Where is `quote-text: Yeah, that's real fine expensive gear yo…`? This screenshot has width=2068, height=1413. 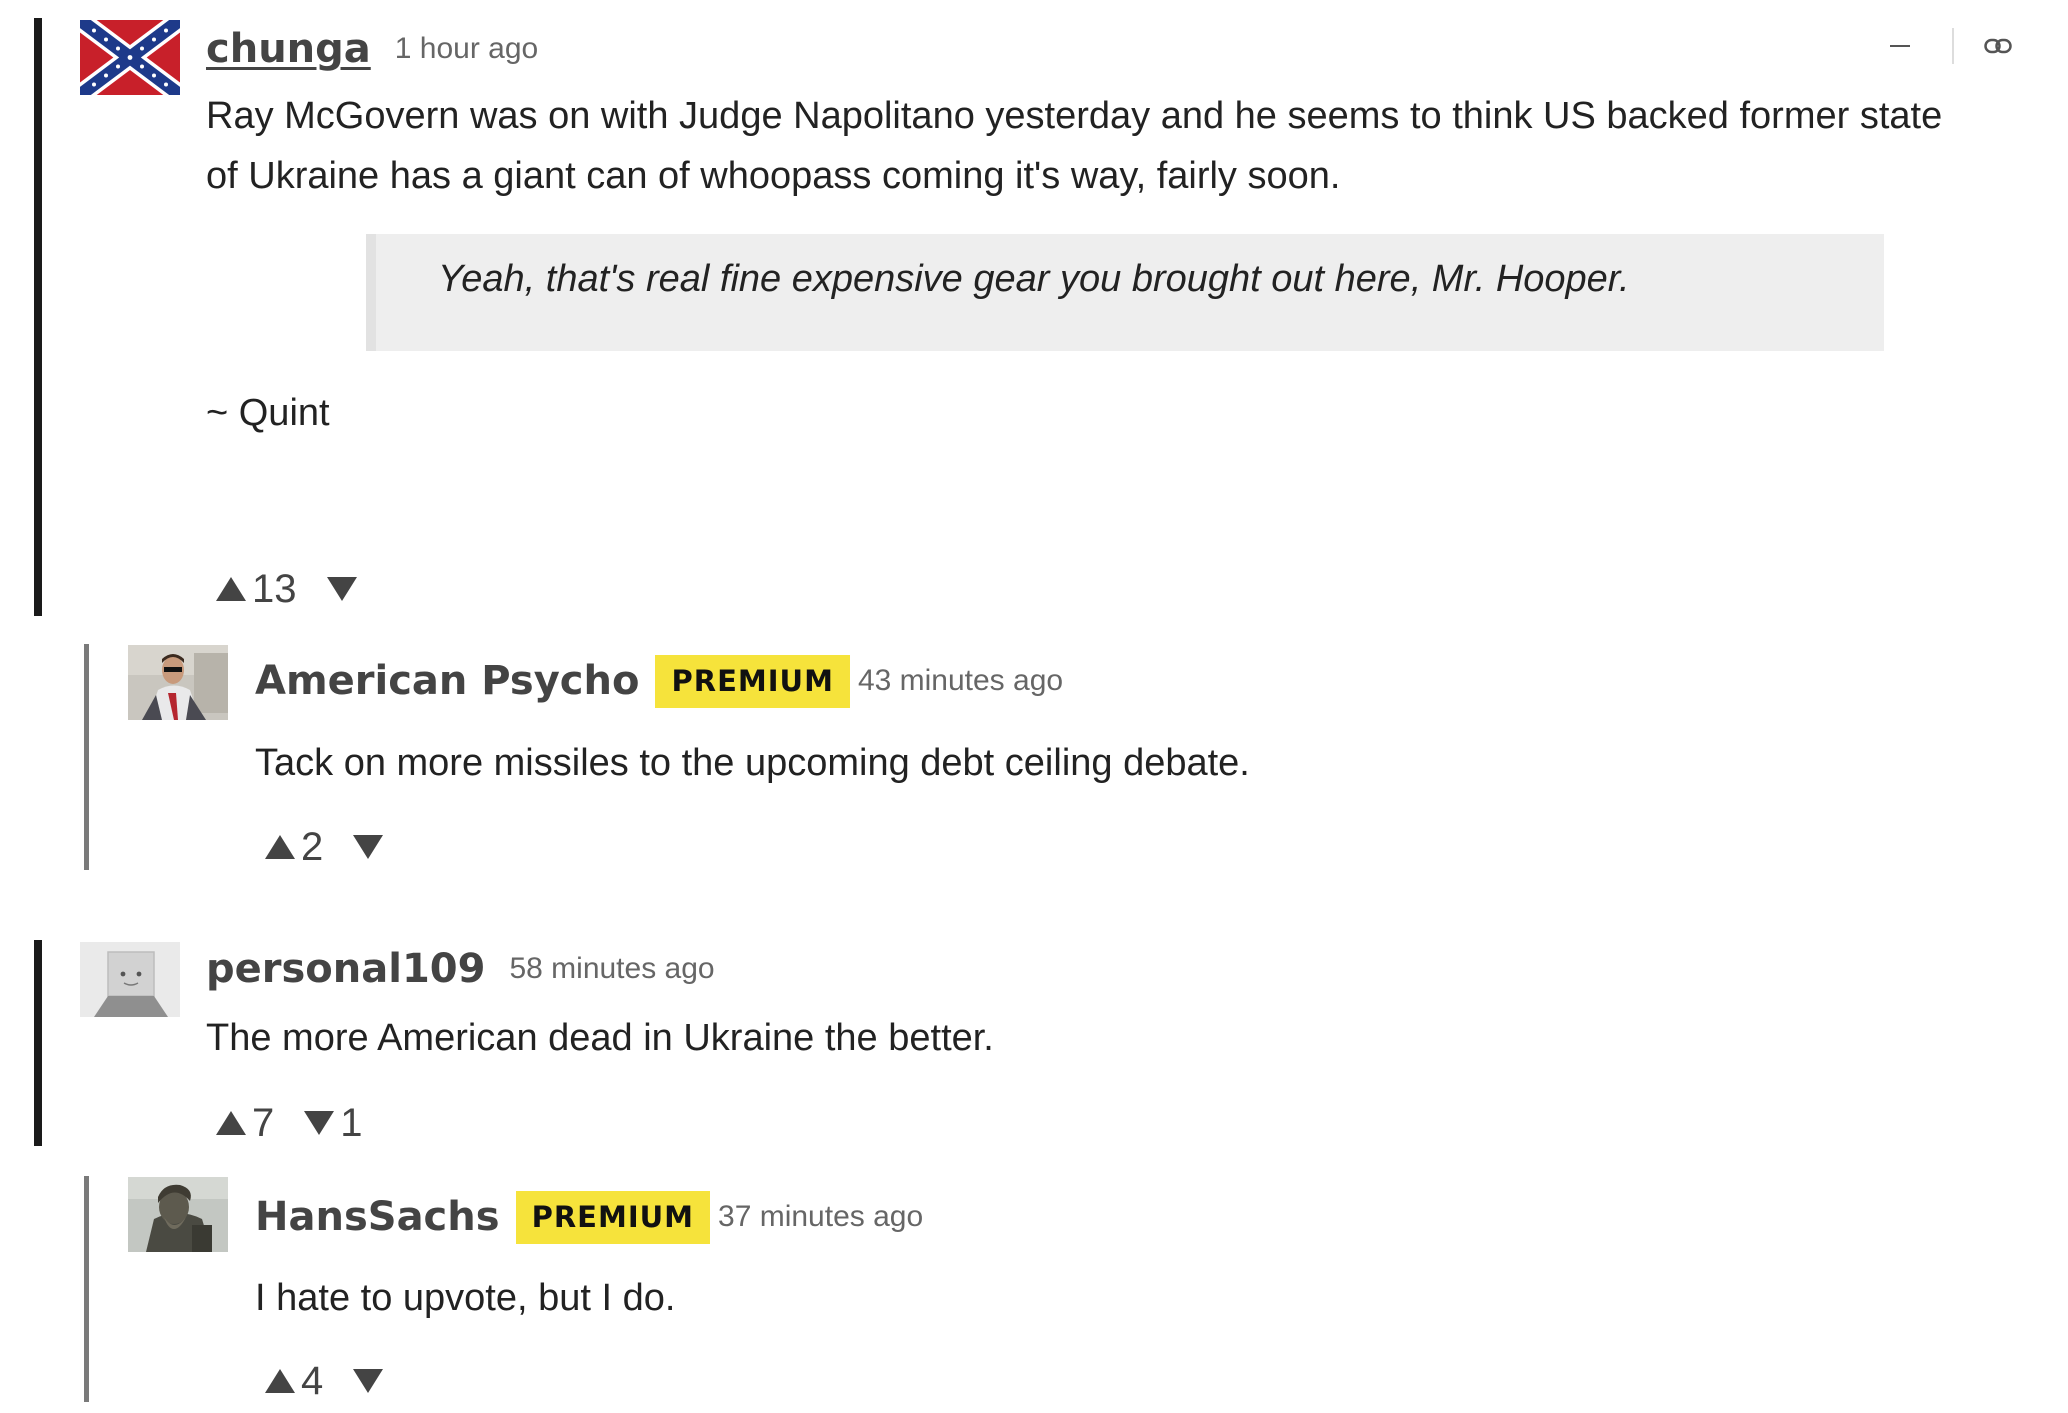 quote-text: Yeah, that's real fine expensive gear yo… is located at coordinates (1034, 279).